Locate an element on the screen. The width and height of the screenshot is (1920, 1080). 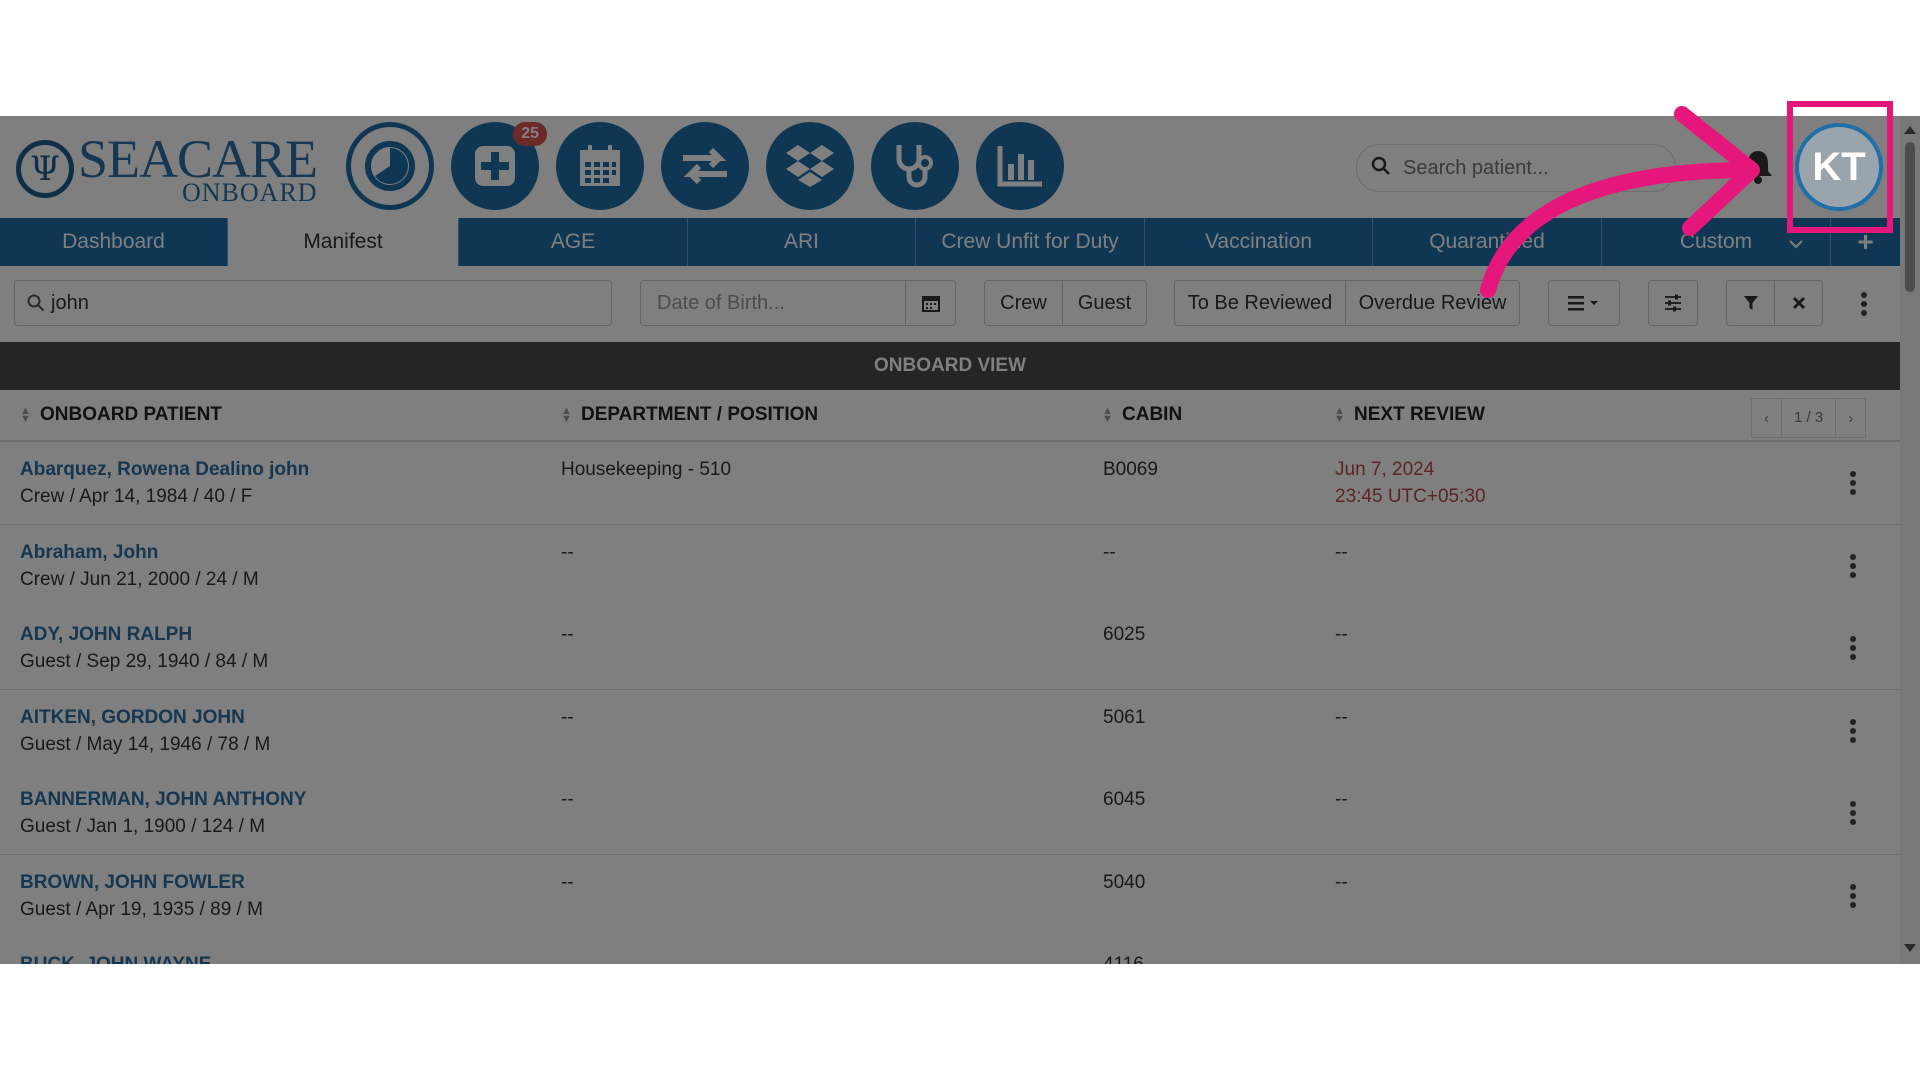
column-department: ▲ ▼ DEPARTMENT / POSITION is located at coordinates (689, 415).